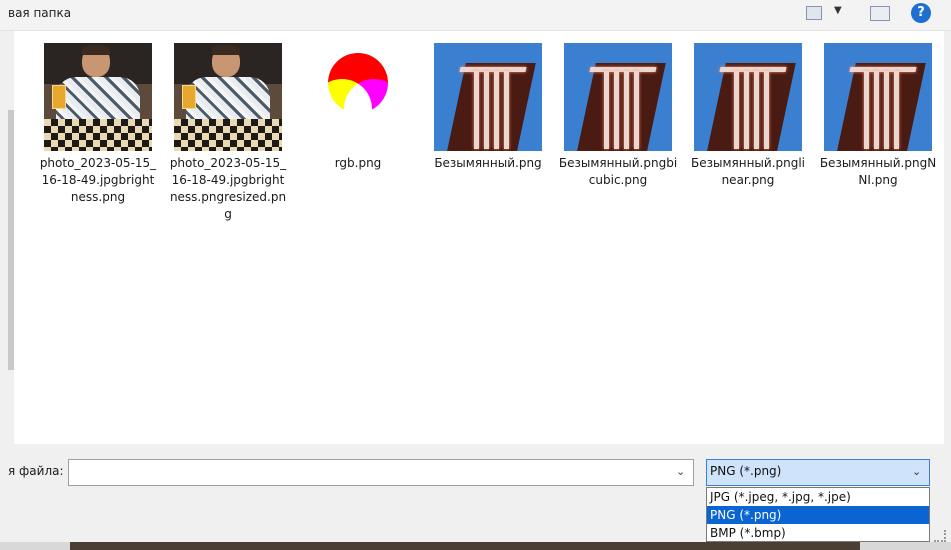 This screenshot has width=951, height=550. I want to click on file-item: rgb.png, so click(358, 107).